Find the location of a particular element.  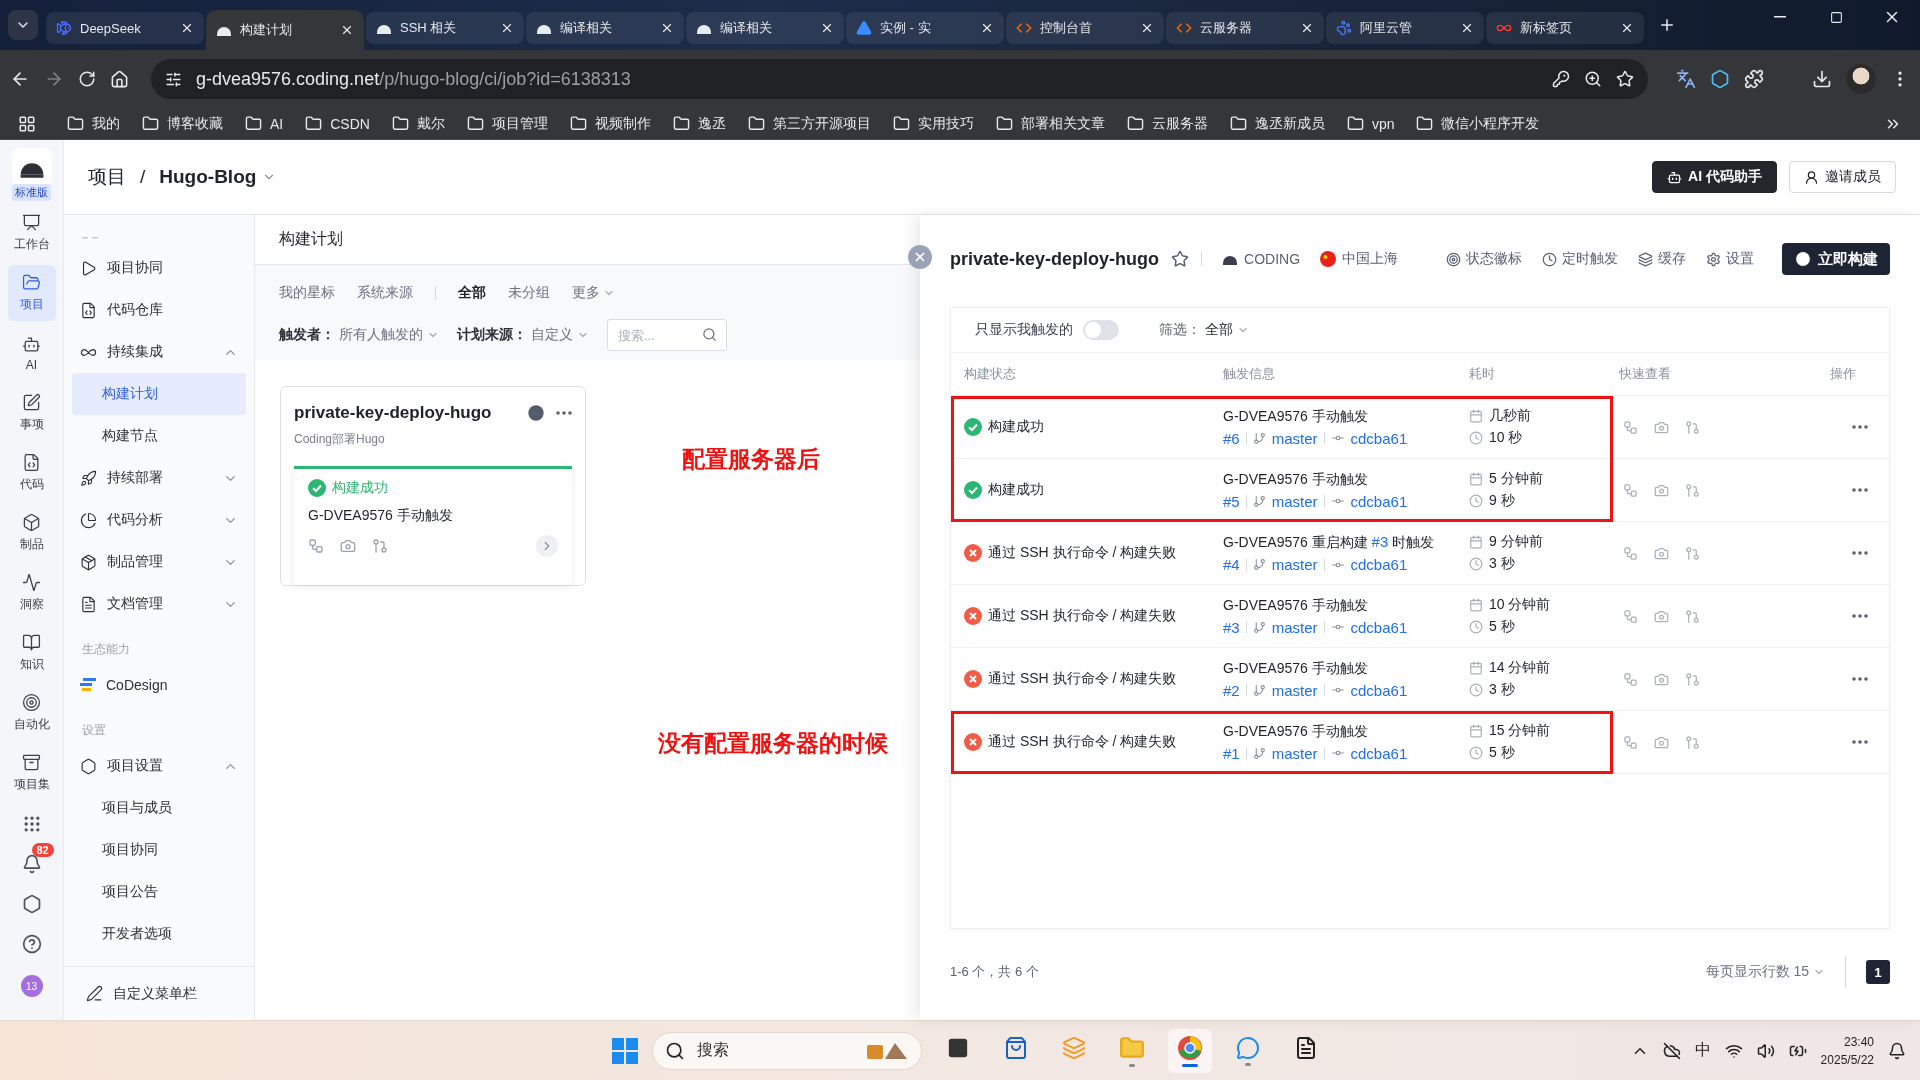

ai-assistant-button: AI 代码助手 is located at coordinates (1714, 177).